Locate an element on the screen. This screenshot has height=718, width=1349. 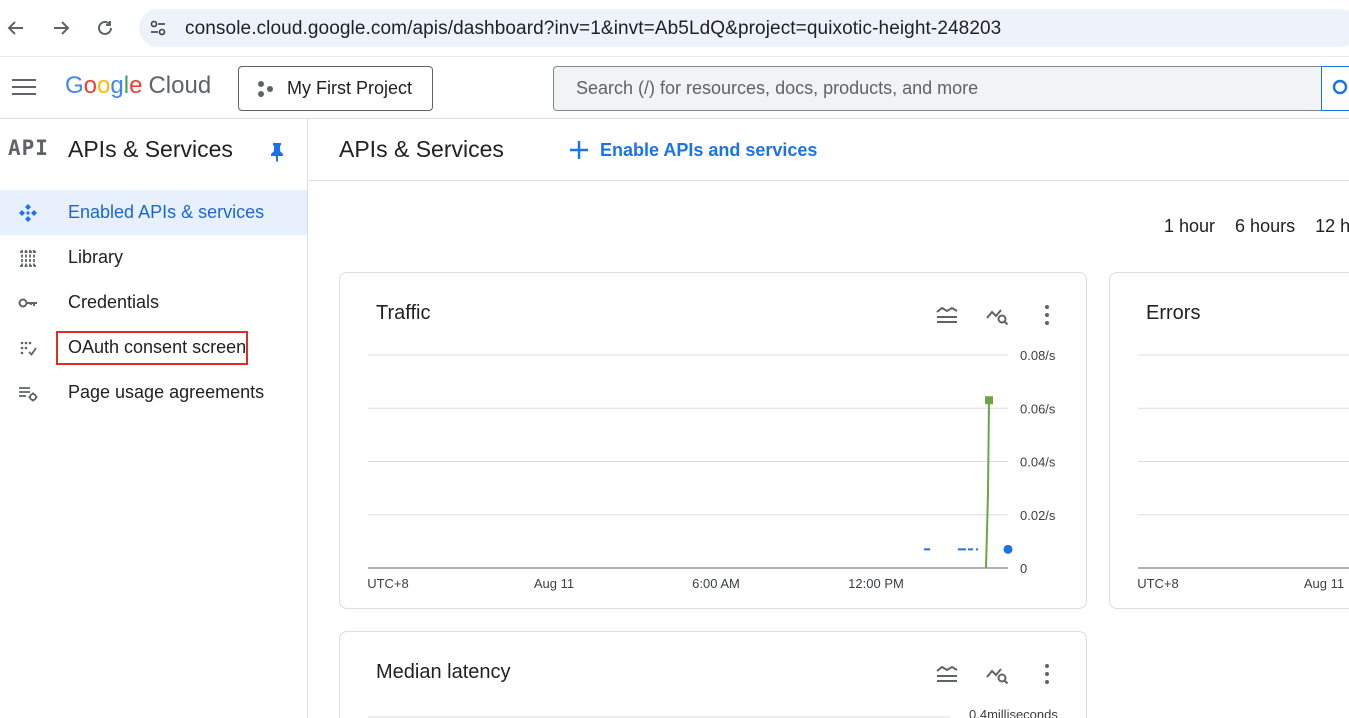
page-title: APIs & Services is located at coordinates (421, 149).